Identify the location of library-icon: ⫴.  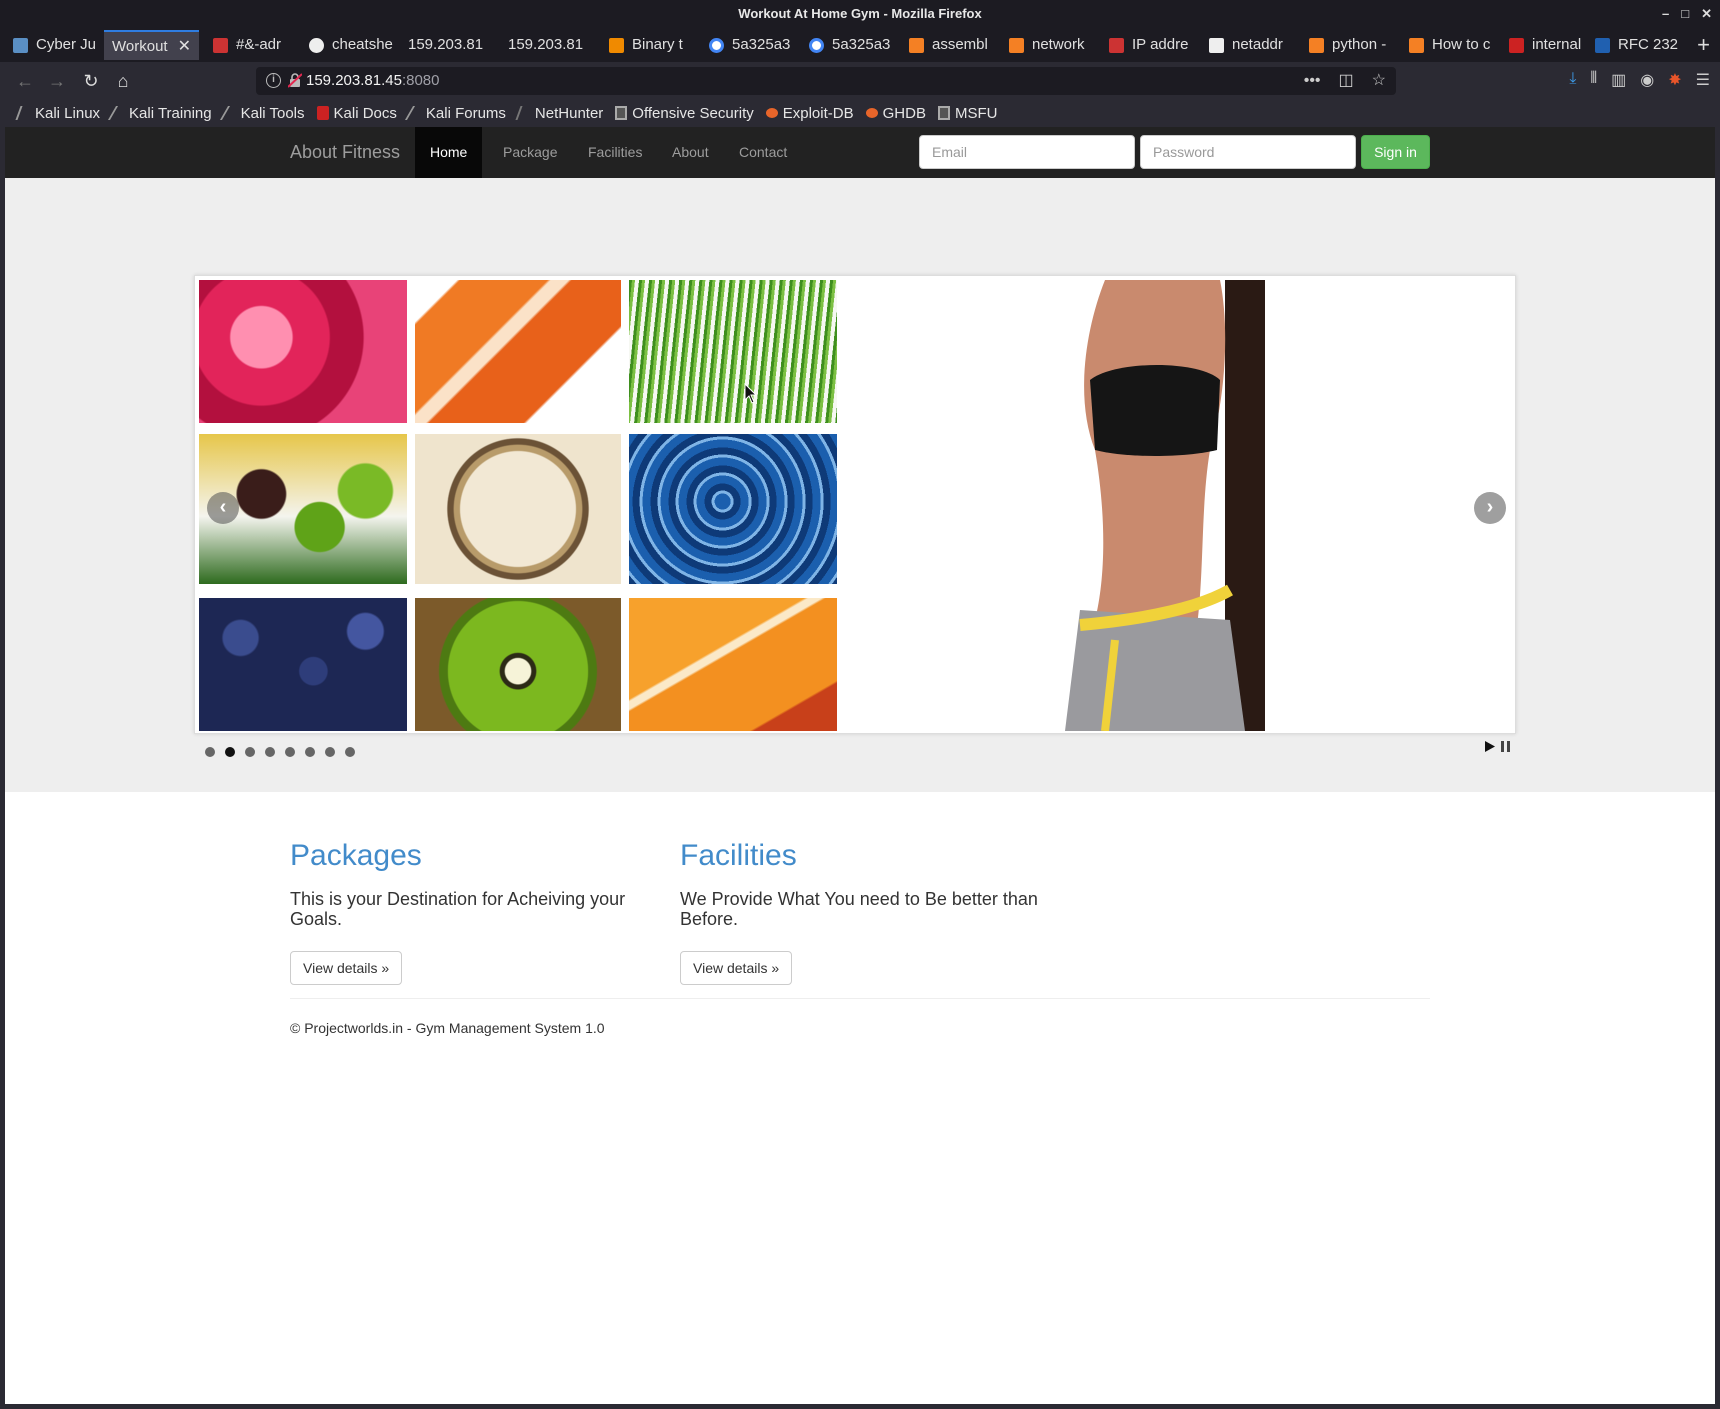
(1593, 80).